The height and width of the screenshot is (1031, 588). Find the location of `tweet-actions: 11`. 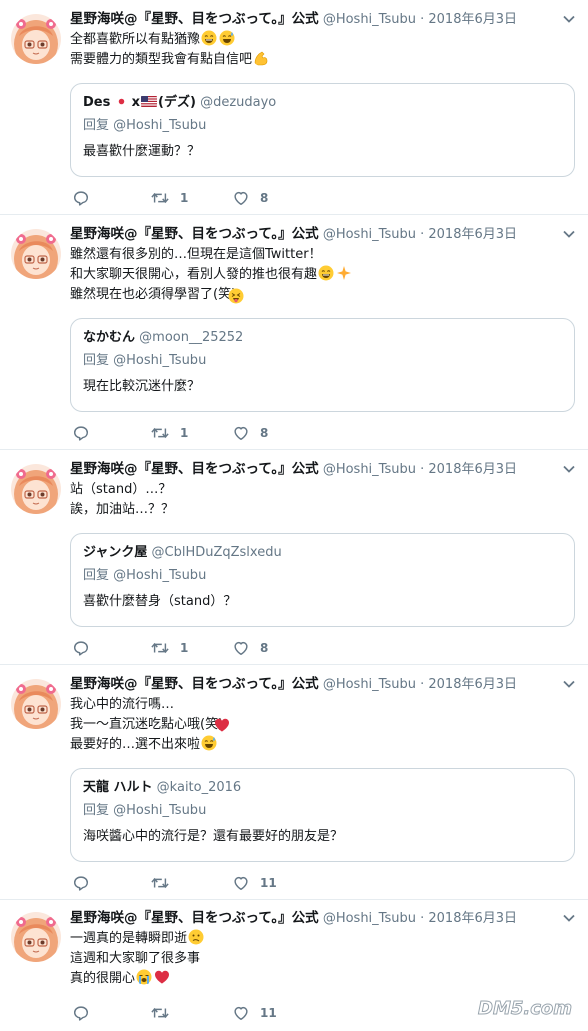

tweet-actions: 11 is located at coordinates (222, 883).